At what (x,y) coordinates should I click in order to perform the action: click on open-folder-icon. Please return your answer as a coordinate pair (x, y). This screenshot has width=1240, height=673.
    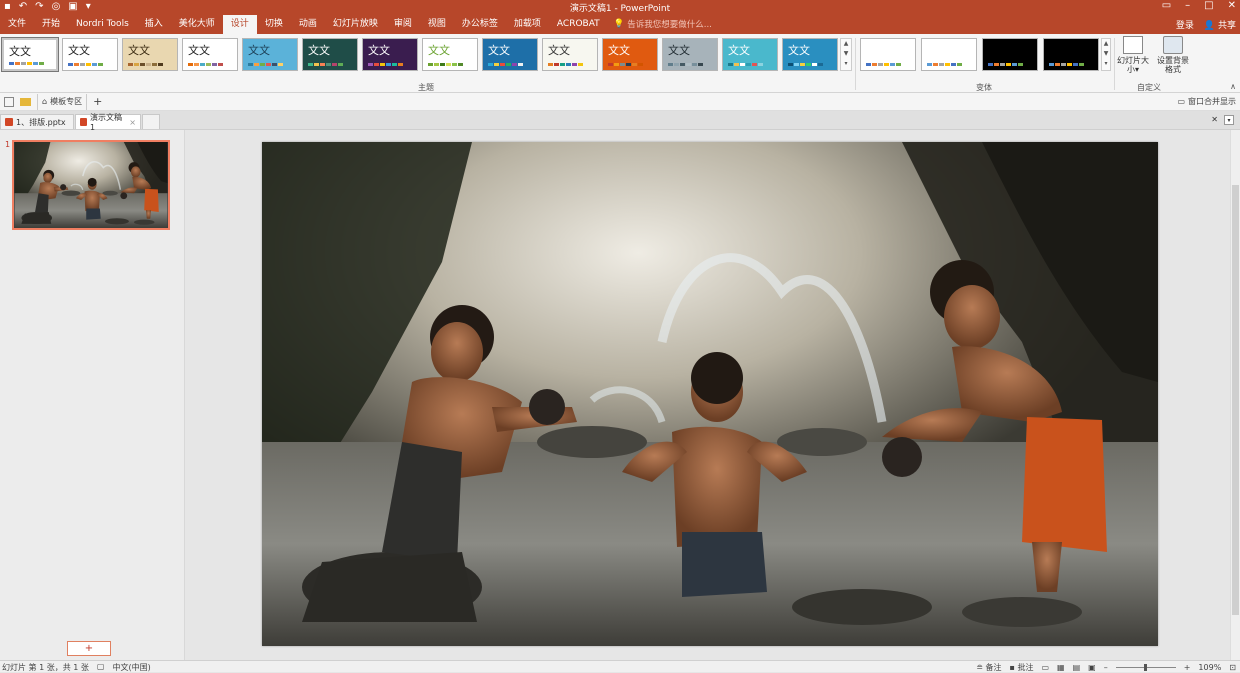
    Looking at the image, I should click on (25, 101).